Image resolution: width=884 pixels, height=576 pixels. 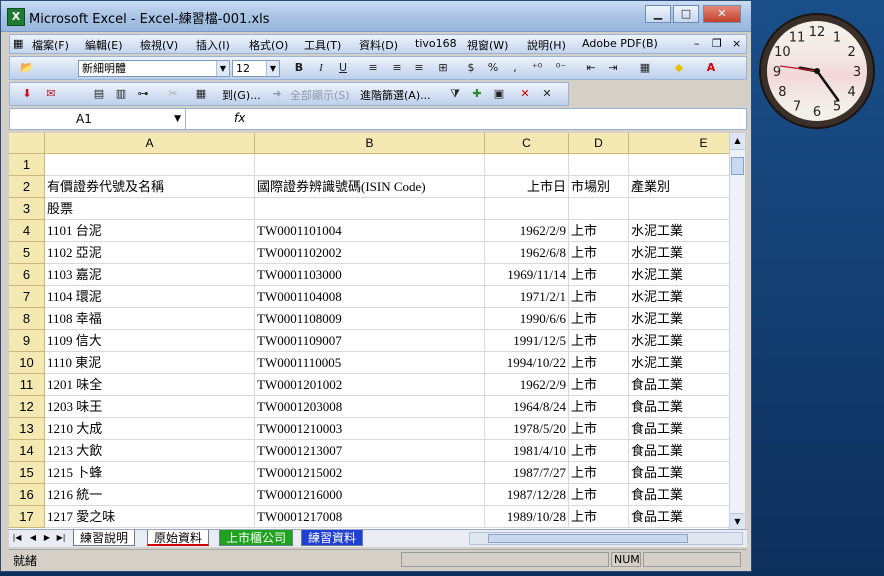 What do you see at coordinates (370, 297) in the screenshot?
I see `cell-b: TW0001104008` at bounding box center [370, 297].